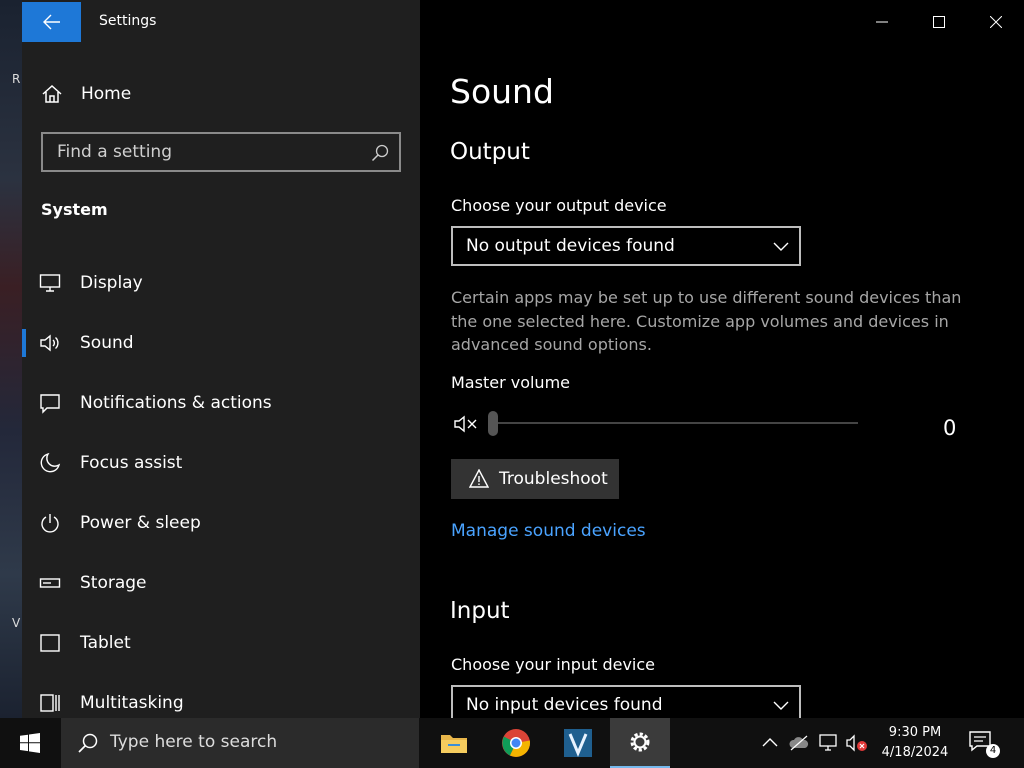  What do you see at coordinates (502, 91) in the screenshot?
I see `page-title: Sound` at bounding box center [502, 91].